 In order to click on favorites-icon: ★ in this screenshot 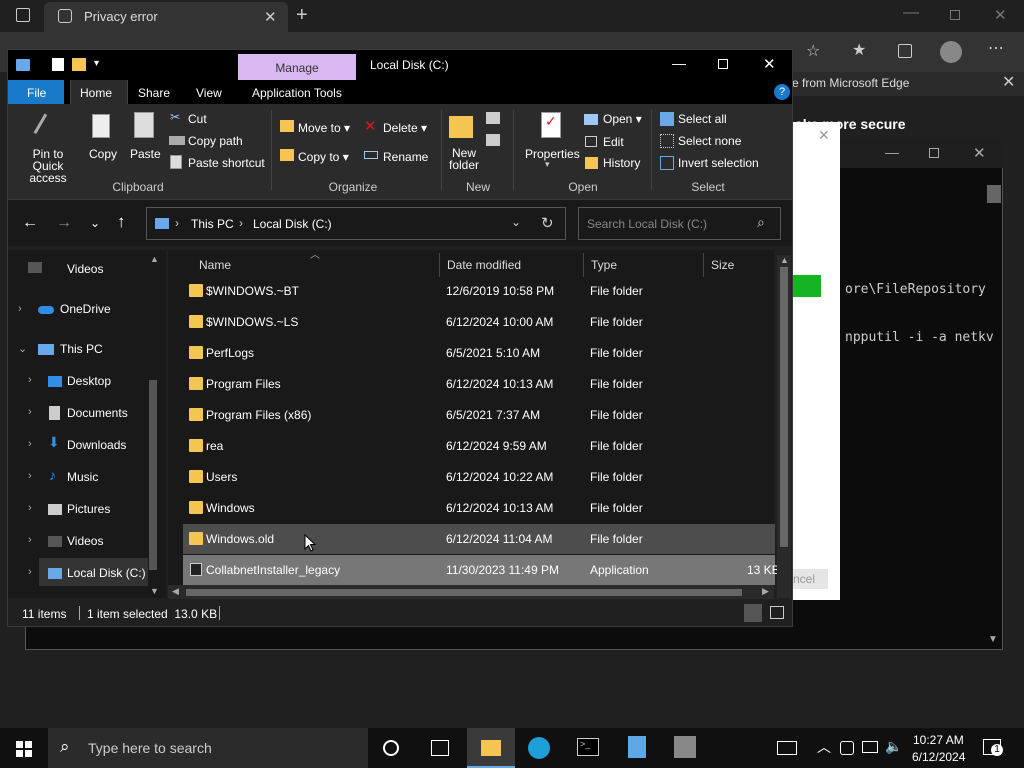, I will do `click(859, 50)`.